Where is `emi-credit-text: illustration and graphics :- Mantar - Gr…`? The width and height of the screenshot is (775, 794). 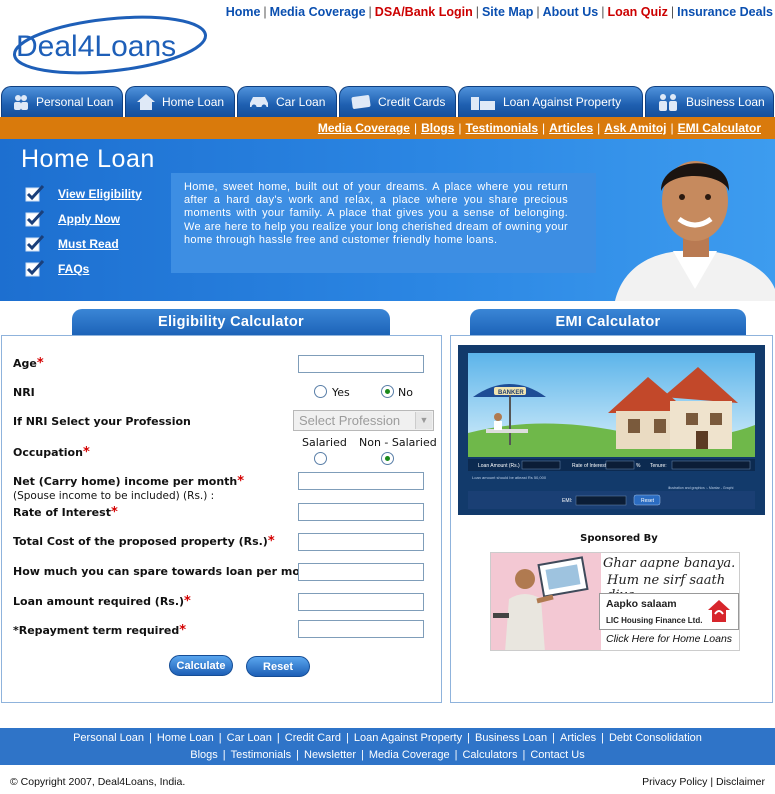
emi-credit-text: illustration and graphics :- Mantar - Gr… is located at coordinates (701, 488).